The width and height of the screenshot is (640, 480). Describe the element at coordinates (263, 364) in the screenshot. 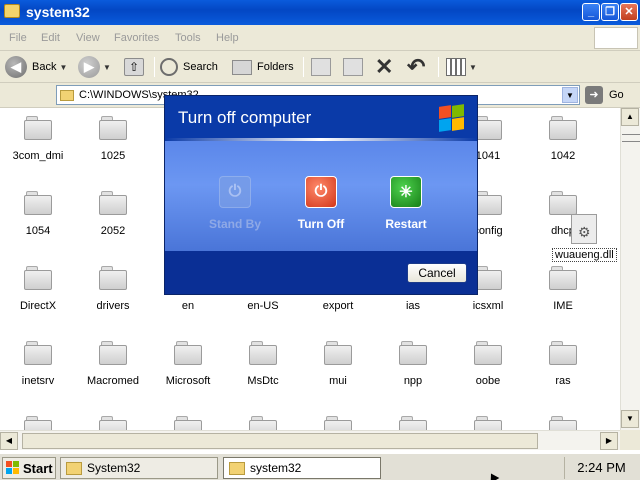

I see `folder-item: MsDtc` at that location.